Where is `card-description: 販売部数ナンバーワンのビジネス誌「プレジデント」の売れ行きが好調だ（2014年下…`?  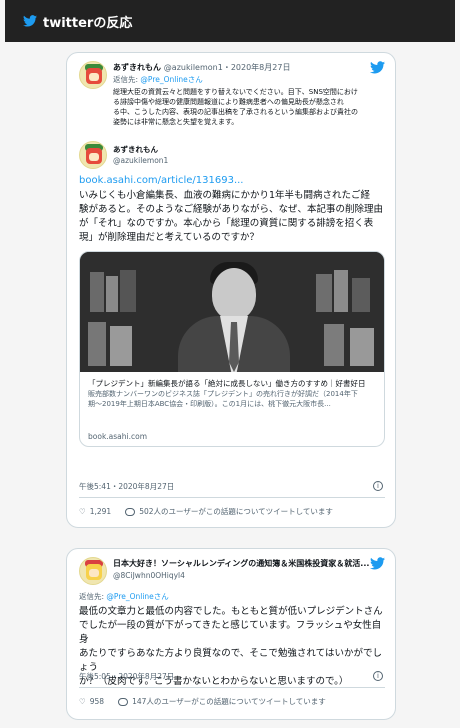
card-description: 販売部数ナンバーワンのビジネス誌「プレジデント」の売れ行きが好調だ（2014年下… is located at coordinates (234, 399).